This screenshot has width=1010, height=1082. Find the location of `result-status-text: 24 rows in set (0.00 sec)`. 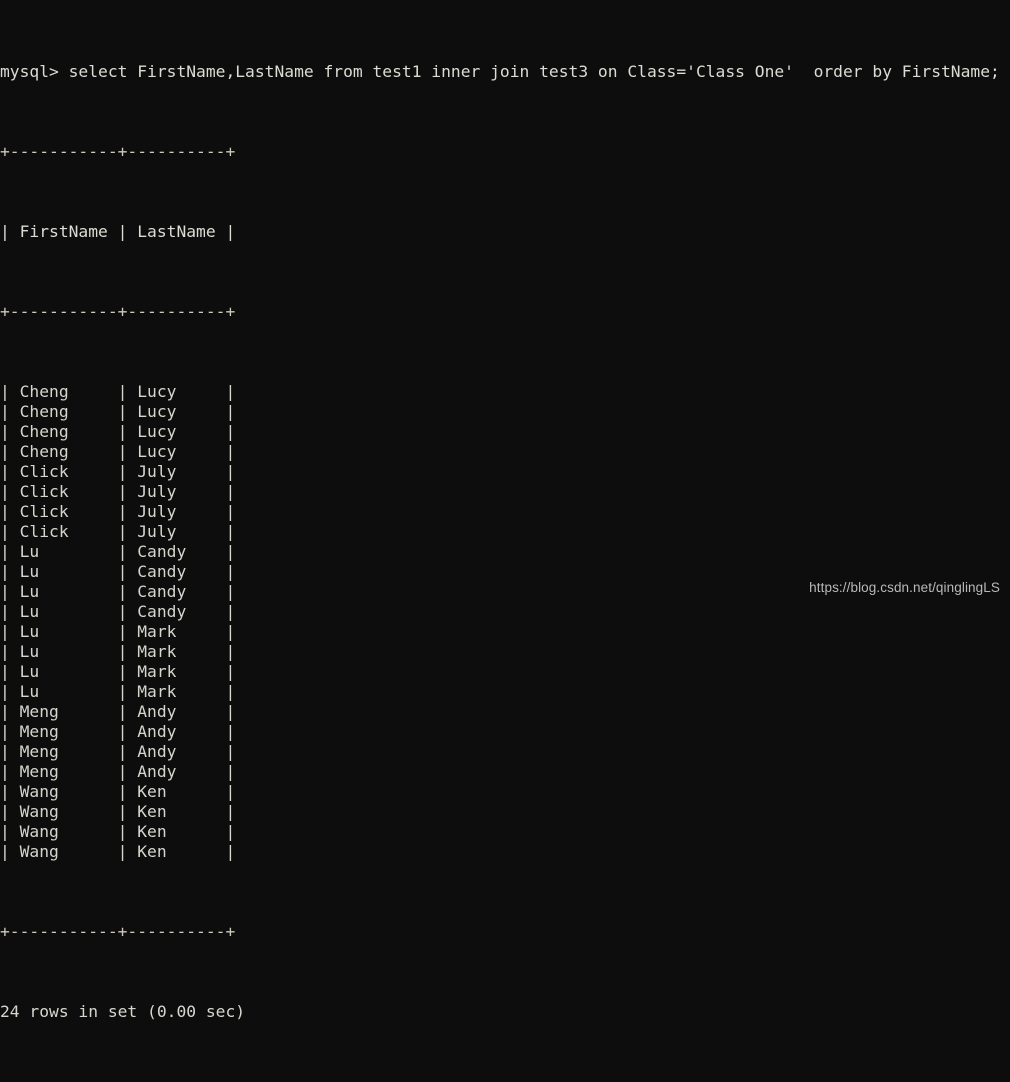

result-status-text: 24 rows in set (0.00 sec) is located at coordinates (123, 1011).